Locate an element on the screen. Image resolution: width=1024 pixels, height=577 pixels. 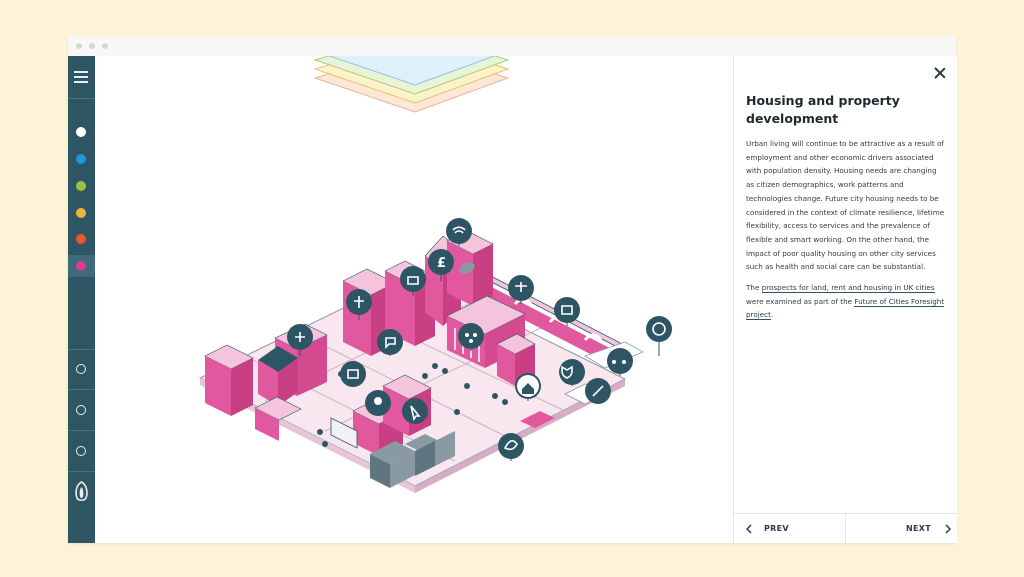
leaf-logo-icon is located at coordinates (81, 492).